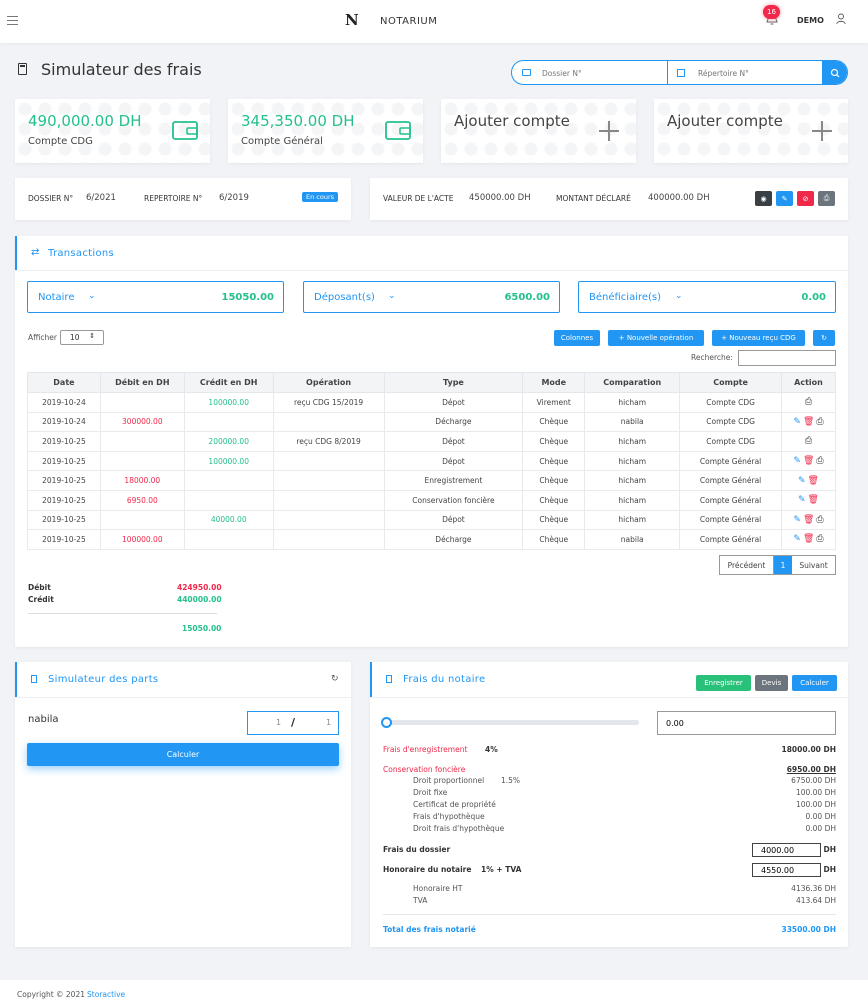  Describe the element at coordinates (386, 722) in the screenshot. I see `price-slider-handle` at that location.